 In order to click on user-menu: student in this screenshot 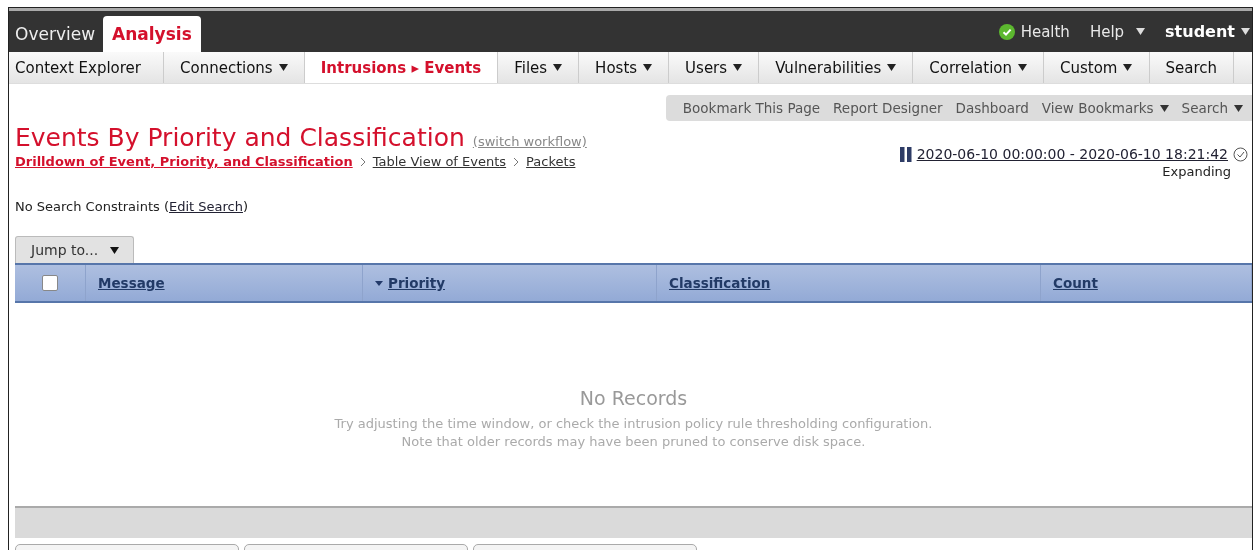, I will do `click(1207, 31)`.